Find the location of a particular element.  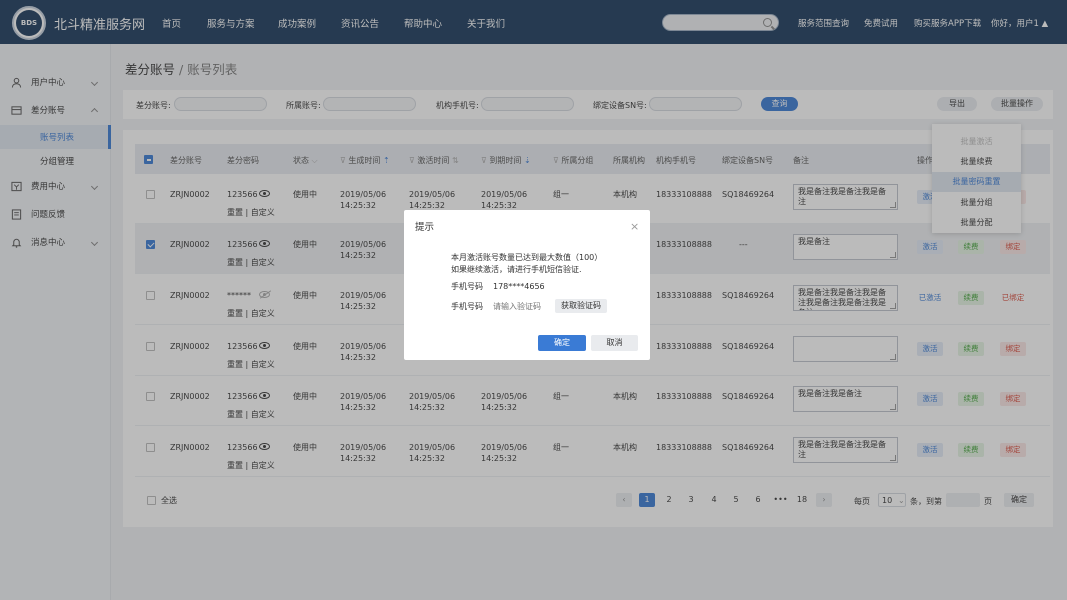

phone-value: 178****4656 is located at coordinates (519, 286).